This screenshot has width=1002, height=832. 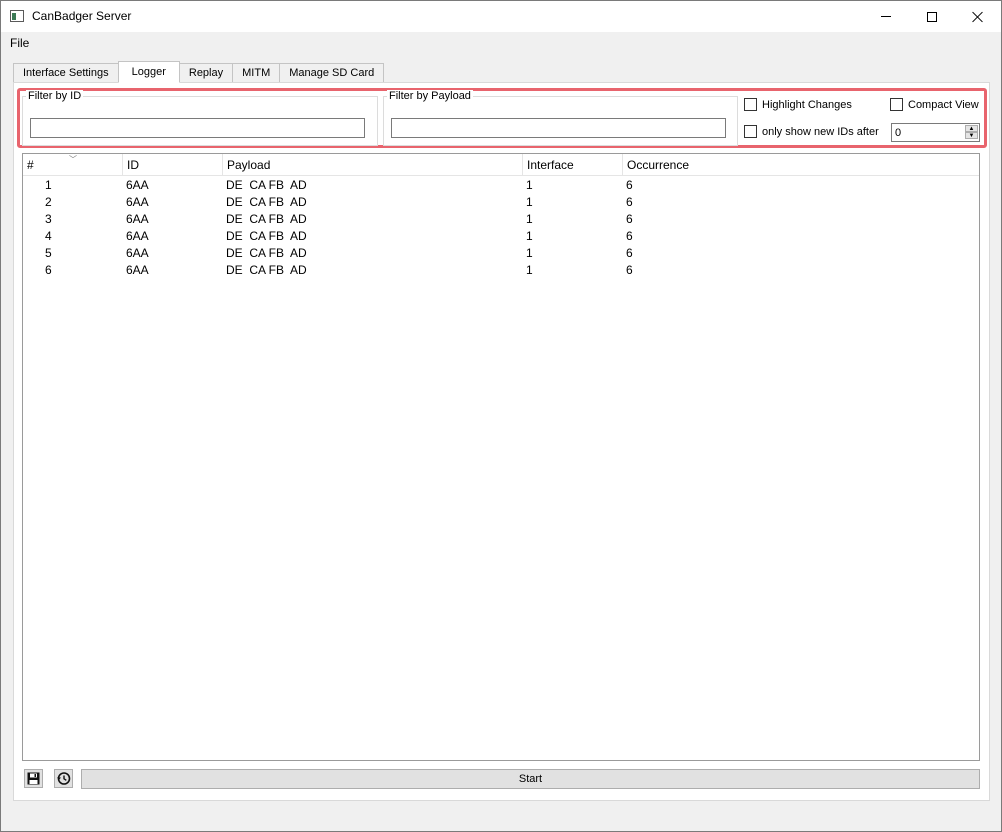 I want to click on minimize-icon, so click(x=886, y=16).